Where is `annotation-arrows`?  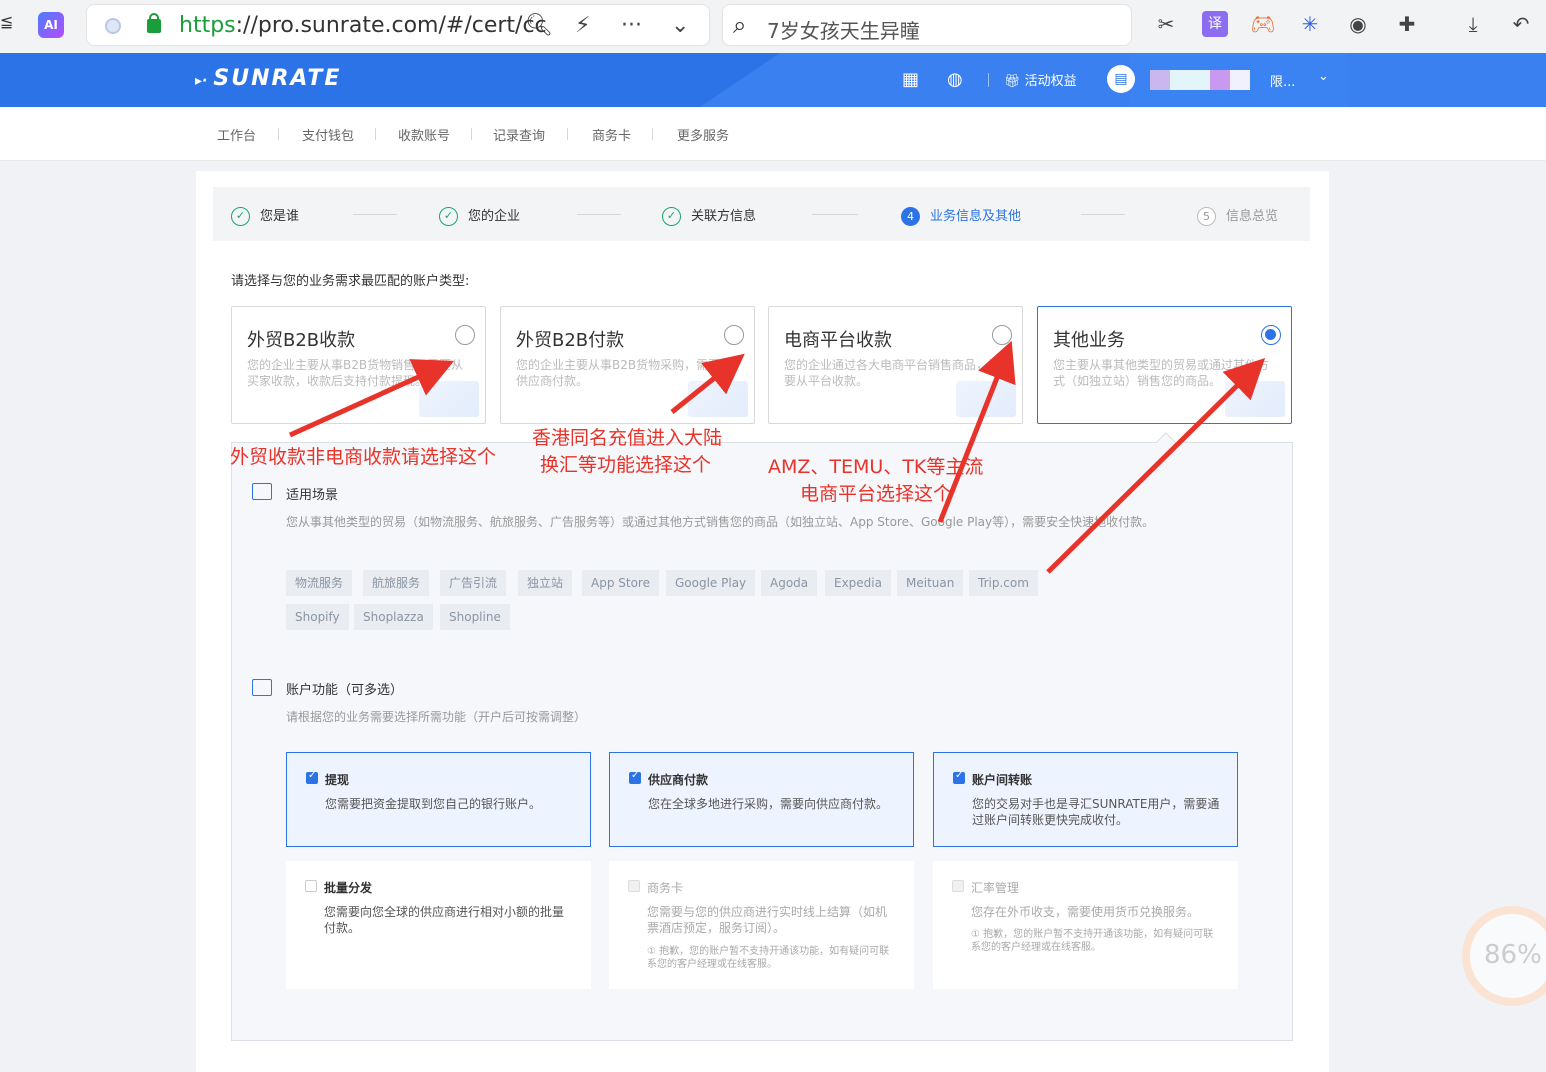
annotation-arrows is located at coordinates (777, 457).